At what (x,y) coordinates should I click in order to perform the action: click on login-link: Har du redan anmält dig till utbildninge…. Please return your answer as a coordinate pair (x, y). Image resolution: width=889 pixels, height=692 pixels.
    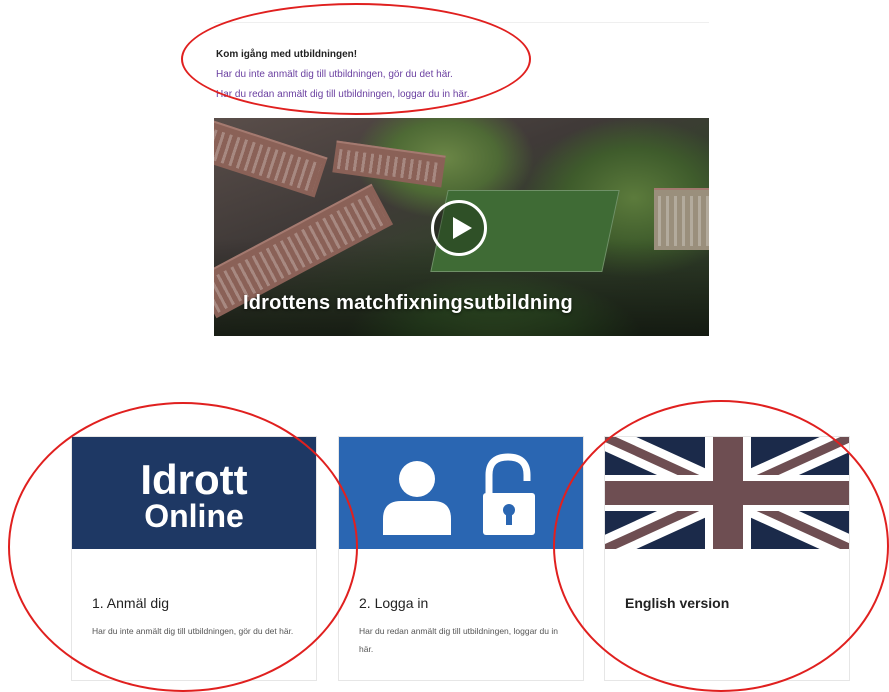
    Looking at the image, I should click on (343, 95).